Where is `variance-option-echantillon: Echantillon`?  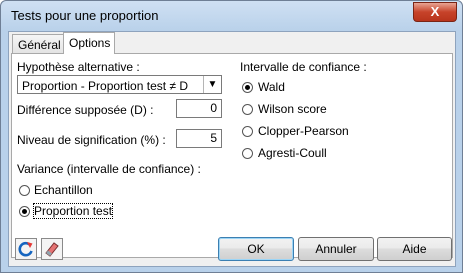
variance-option-echantillon: Echantillon is located at coordinates (63, 190).